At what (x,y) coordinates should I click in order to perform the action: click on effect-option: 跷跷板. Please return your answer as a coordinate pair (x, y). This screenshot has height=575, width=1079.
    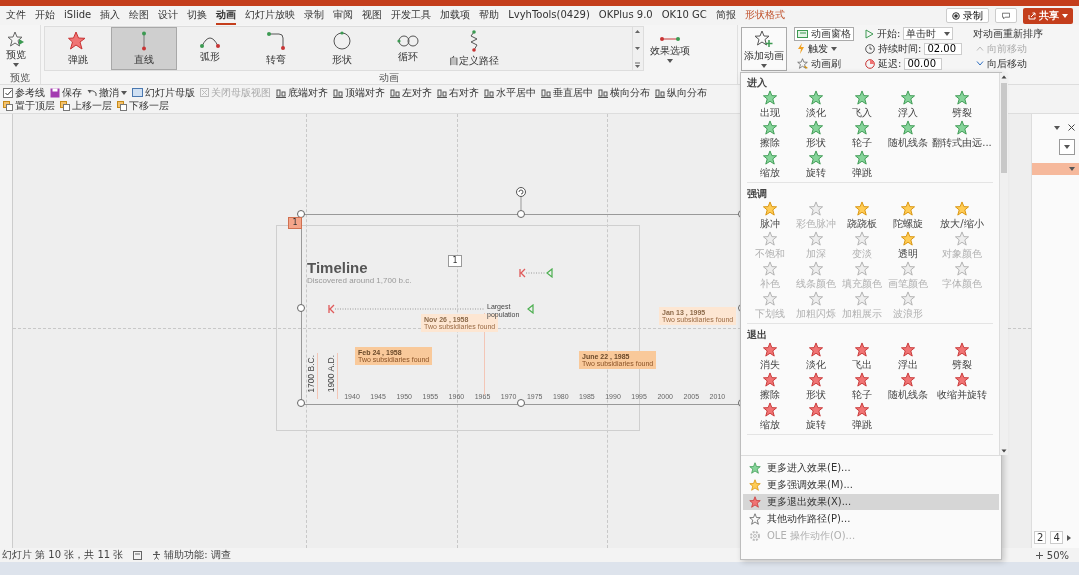
    Looking at the image, I should click on (862, 216).